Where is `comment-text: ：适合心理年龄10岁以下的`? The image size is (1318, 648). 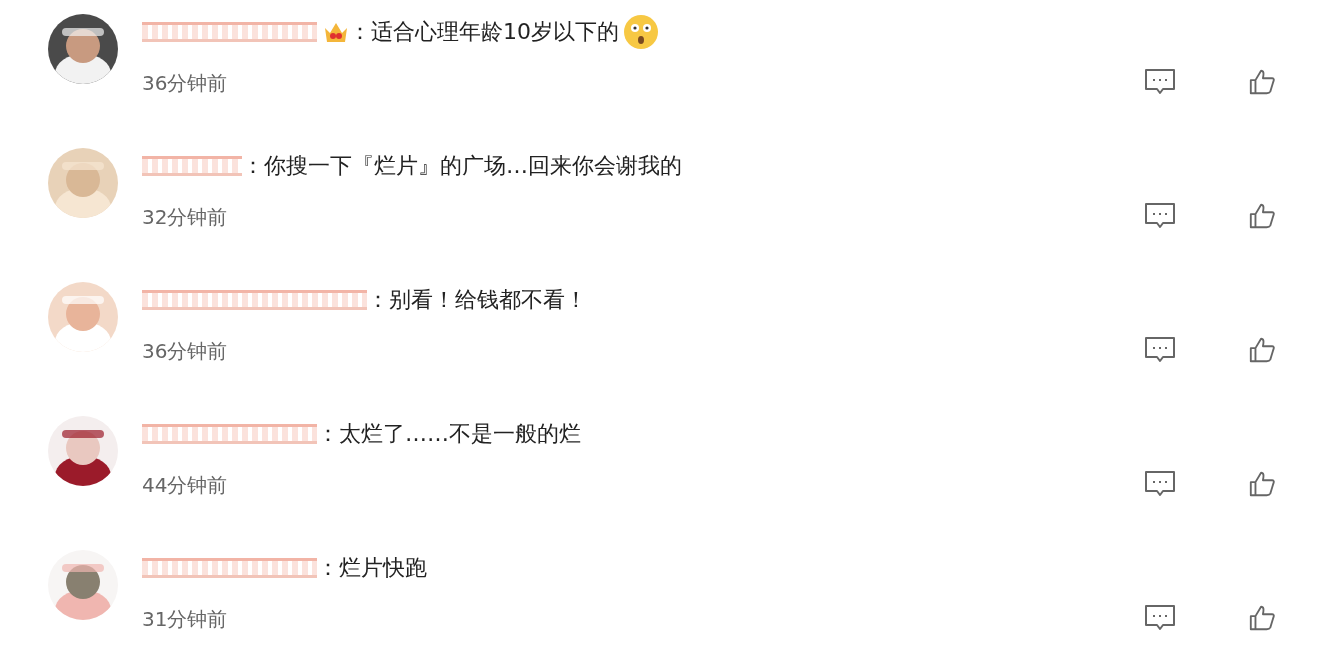
comment-text: ：适合心理年龄10岁以下的 is located at coordinates (484, 32).